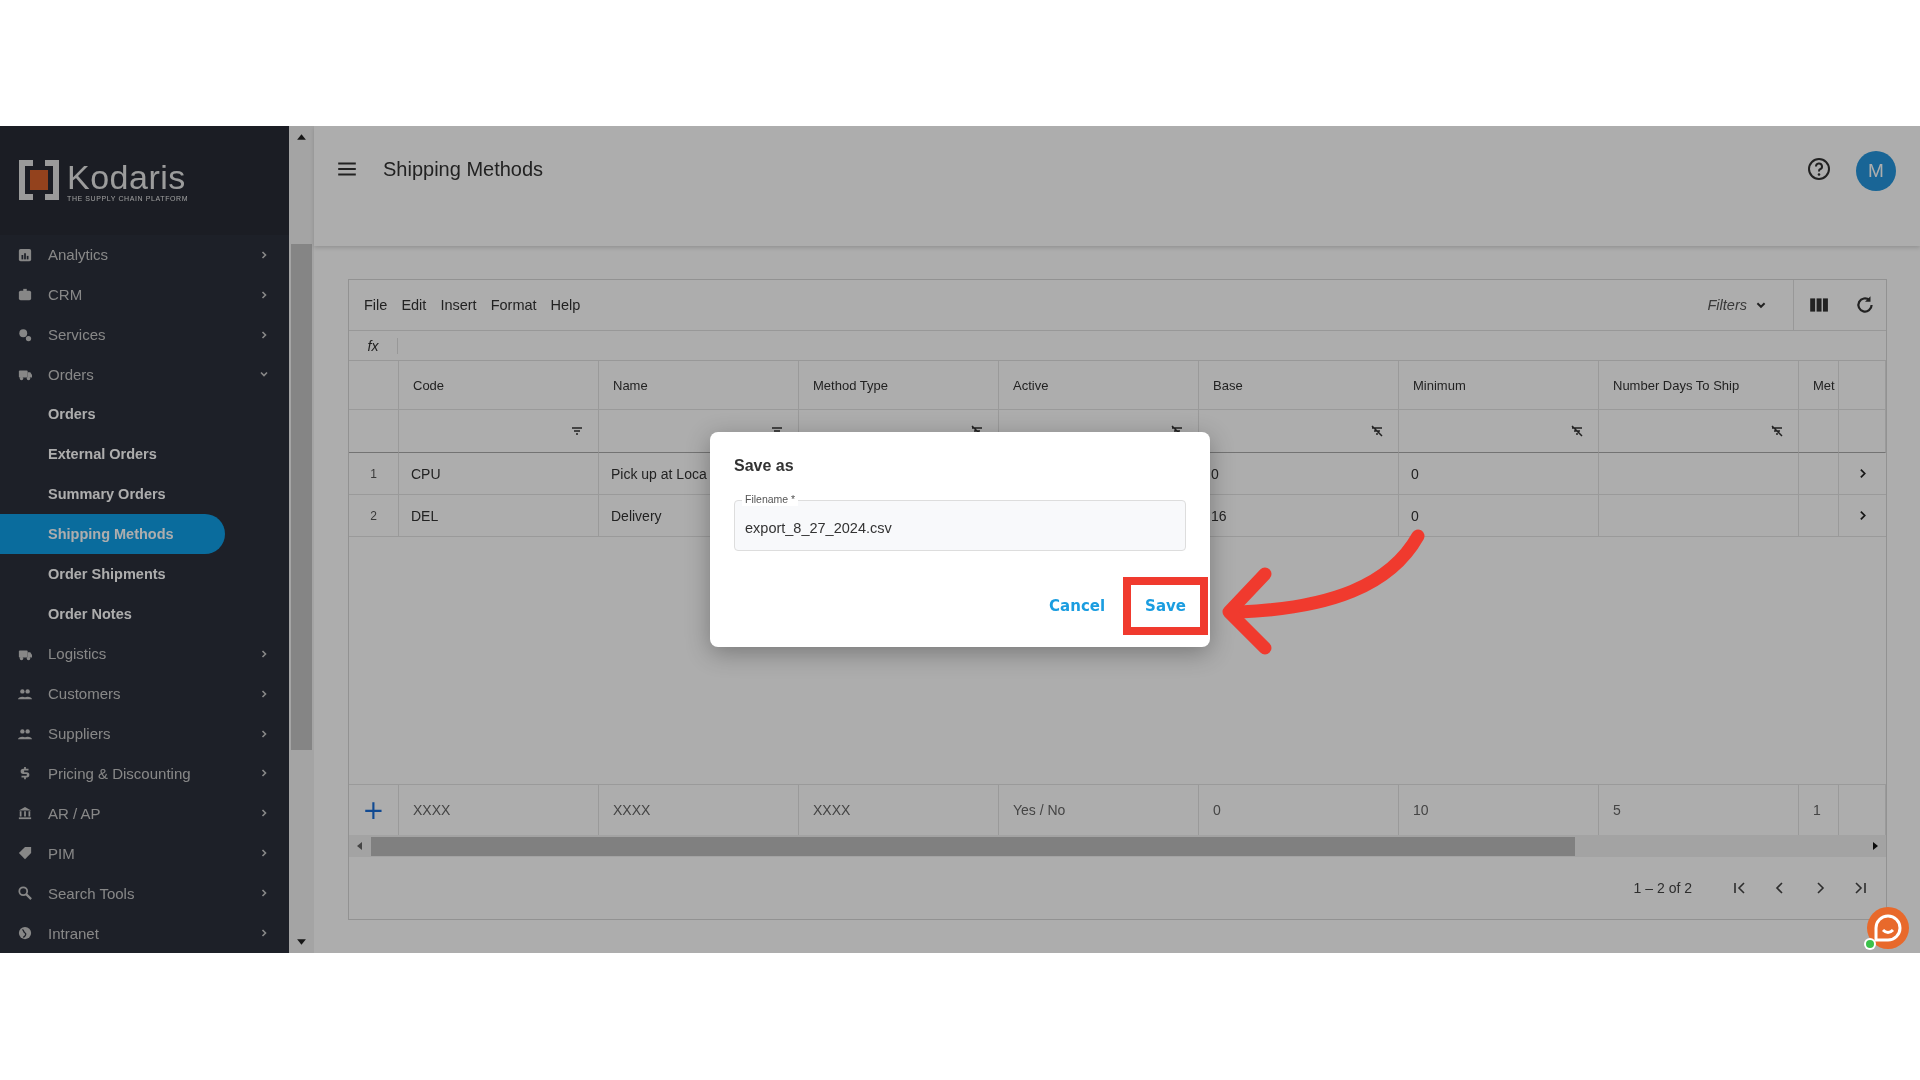 The height and width of the screenshot is (1080, 1920). Describe the element at coordinates (770, 499) in the screenshot. I see `field-label: Filename *` at that location.